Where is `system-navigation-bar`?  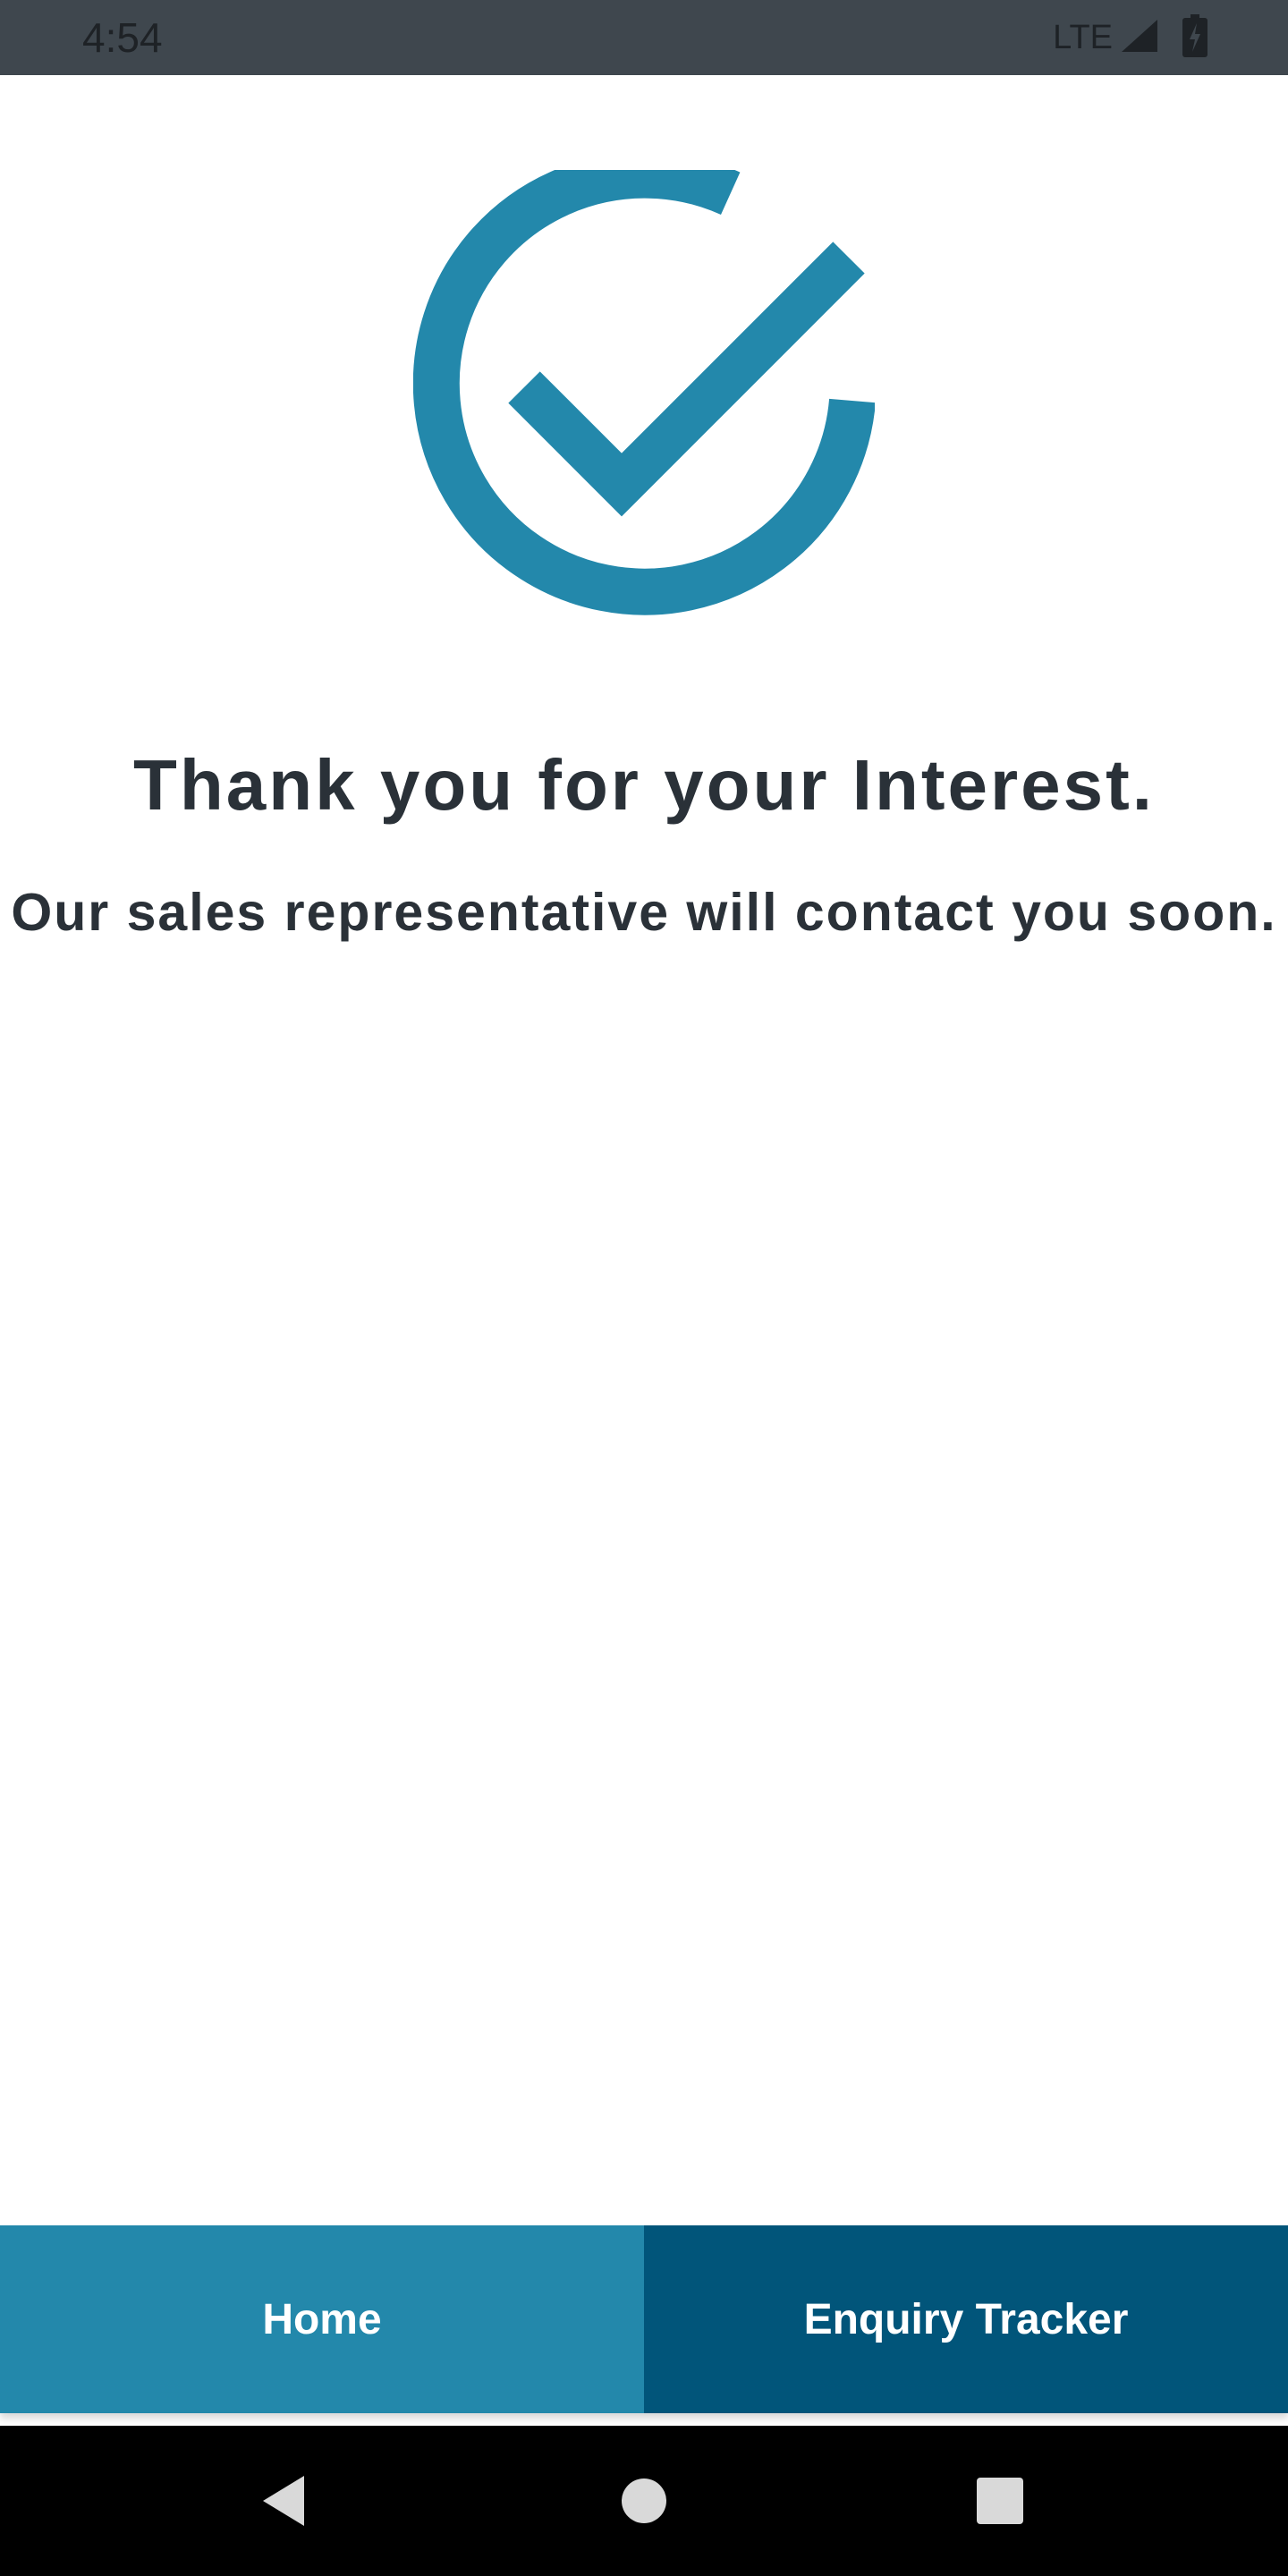 system-navigation-bar is located at coordinates (644, 2501).